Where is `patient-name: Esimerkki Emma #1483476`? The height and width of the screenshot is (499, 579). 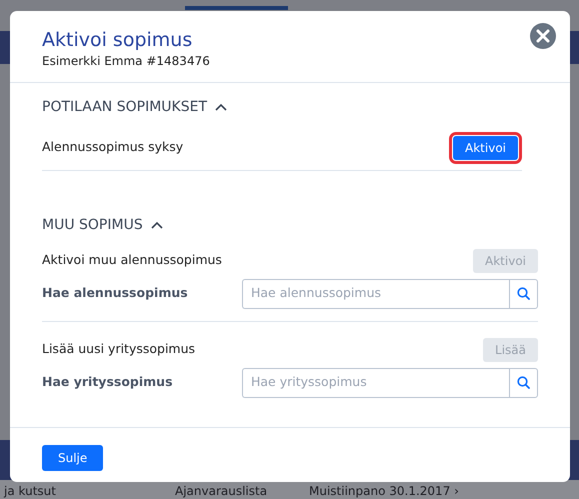 patient-name: Esimerkki Emma #1483476 is located at coordinates (126, 61).